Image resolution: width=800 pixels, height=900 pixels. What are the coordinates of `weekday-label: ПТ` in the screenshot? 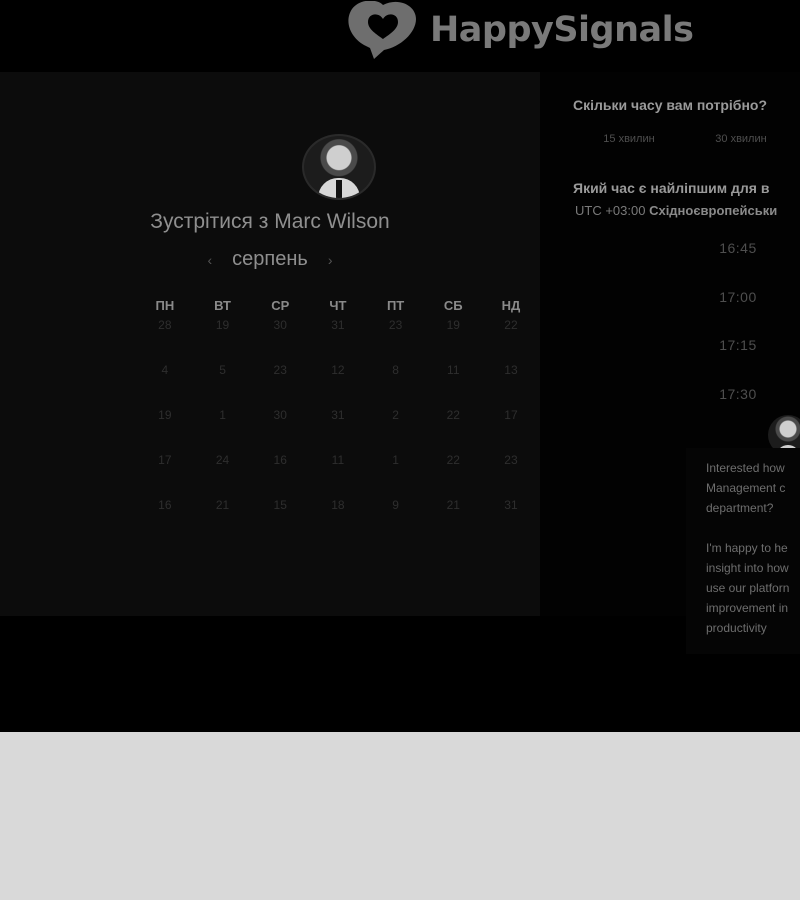 It's located at (395, 305).